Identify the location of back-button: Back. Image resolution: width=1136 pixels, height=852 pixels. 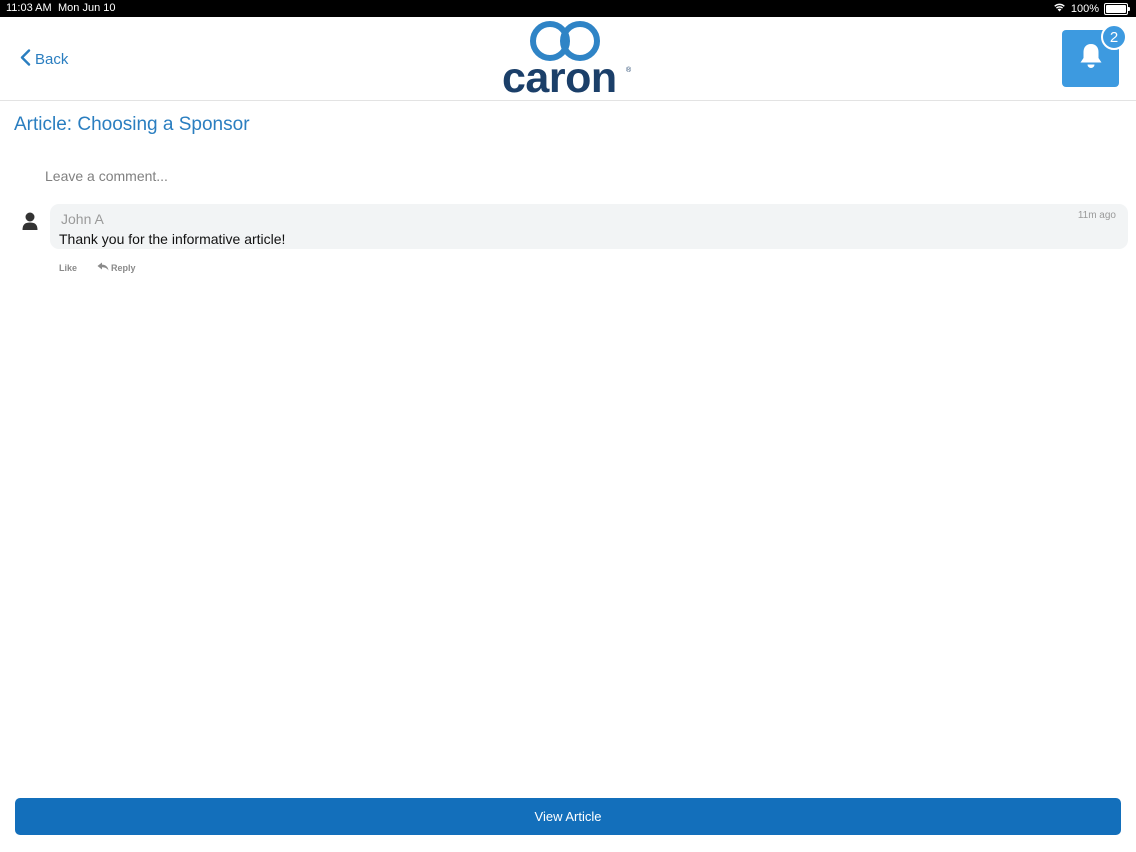
(44, 59).